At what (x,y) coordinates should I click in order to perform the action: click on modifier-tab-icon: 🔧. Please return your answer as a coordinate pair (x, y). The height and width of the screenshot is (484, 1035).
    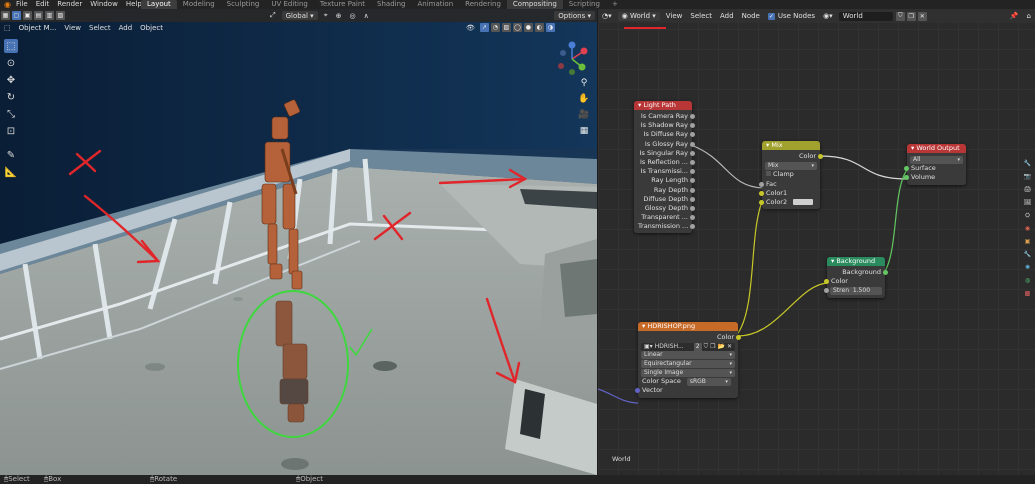
    Looking at the image, I should click on (1027, 254).